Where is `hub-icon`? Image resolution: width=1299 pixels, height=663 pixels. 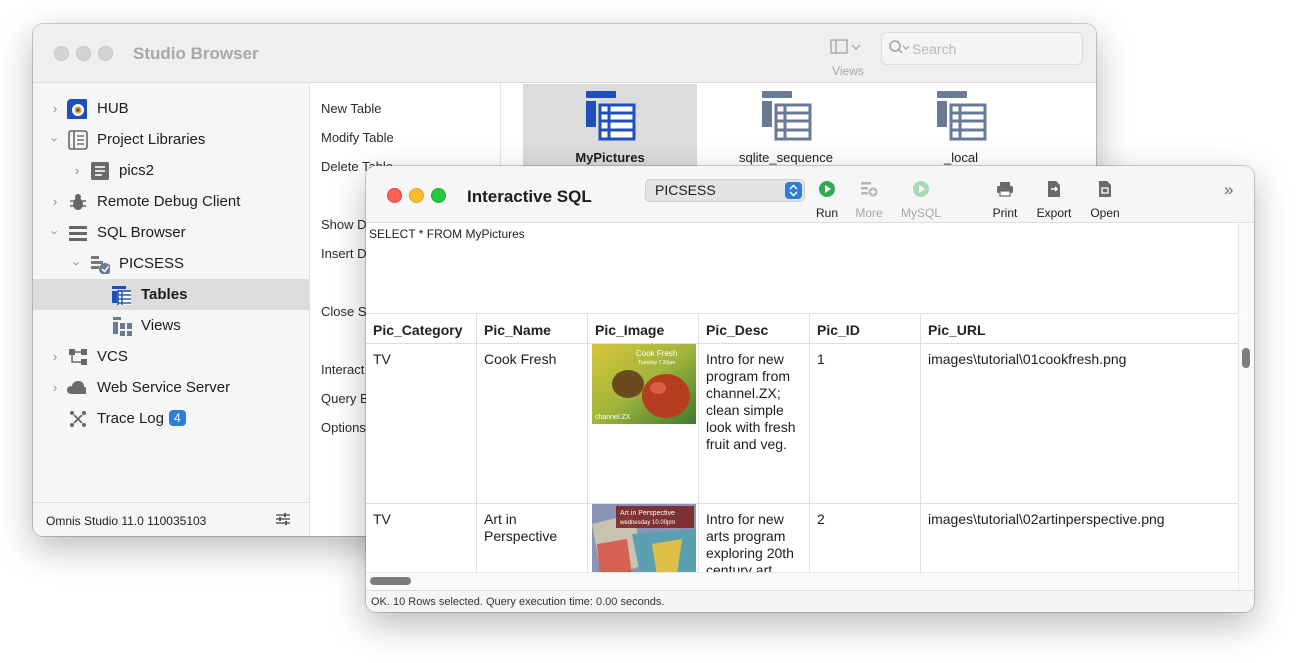 hub-icon is located at coordinates (77, 109).